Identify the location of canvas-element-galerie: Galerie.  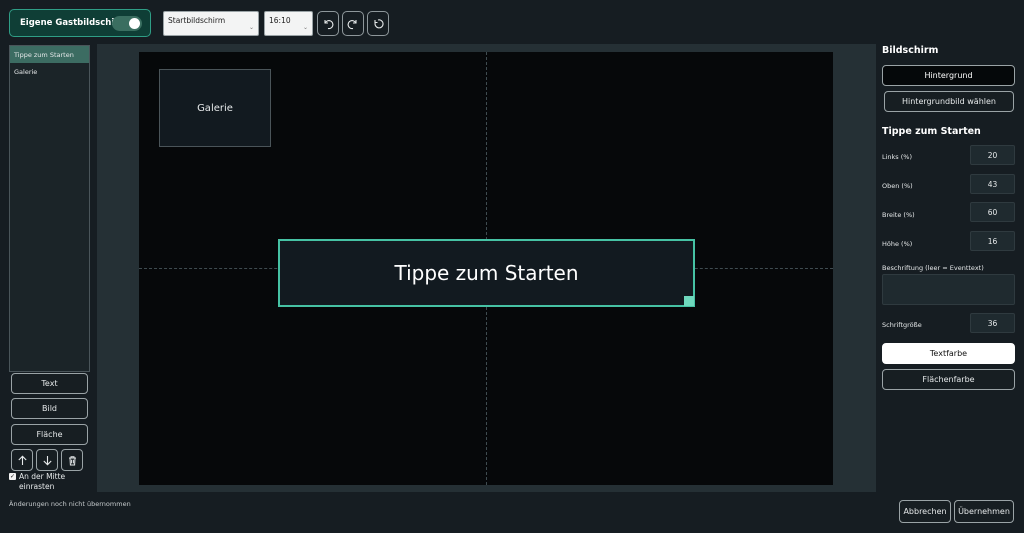
(215, 108).